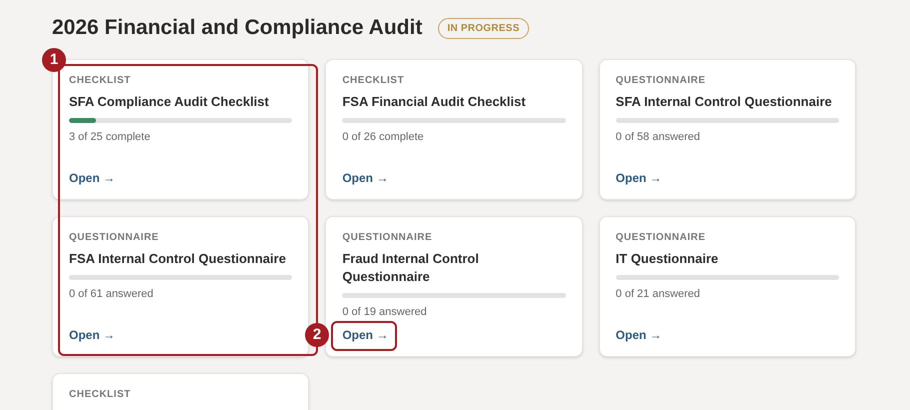  Describe the element at coordinates (110, 137) in the screenshot. I see `progress-text: 3 of 25 complete` at that location.